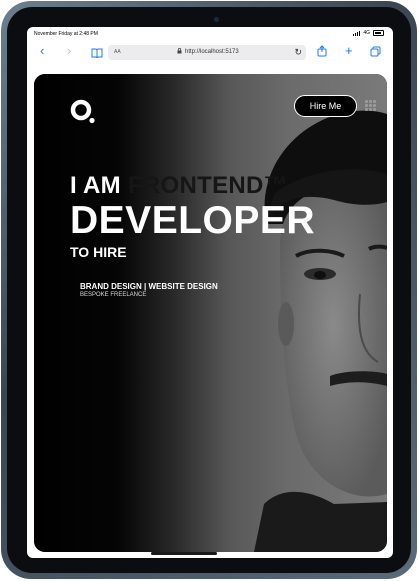 The width and height of the screenshot is (419, 581). Describe the element at coordinates (117, 52) in the screenshot. I see `text-size-button: AA` at that location.